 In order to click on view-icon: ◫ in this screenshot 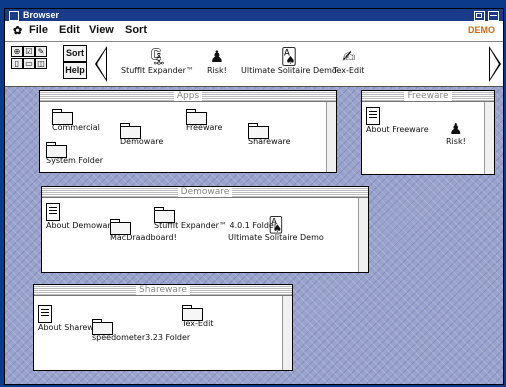, I will do `click(41, 63)`.